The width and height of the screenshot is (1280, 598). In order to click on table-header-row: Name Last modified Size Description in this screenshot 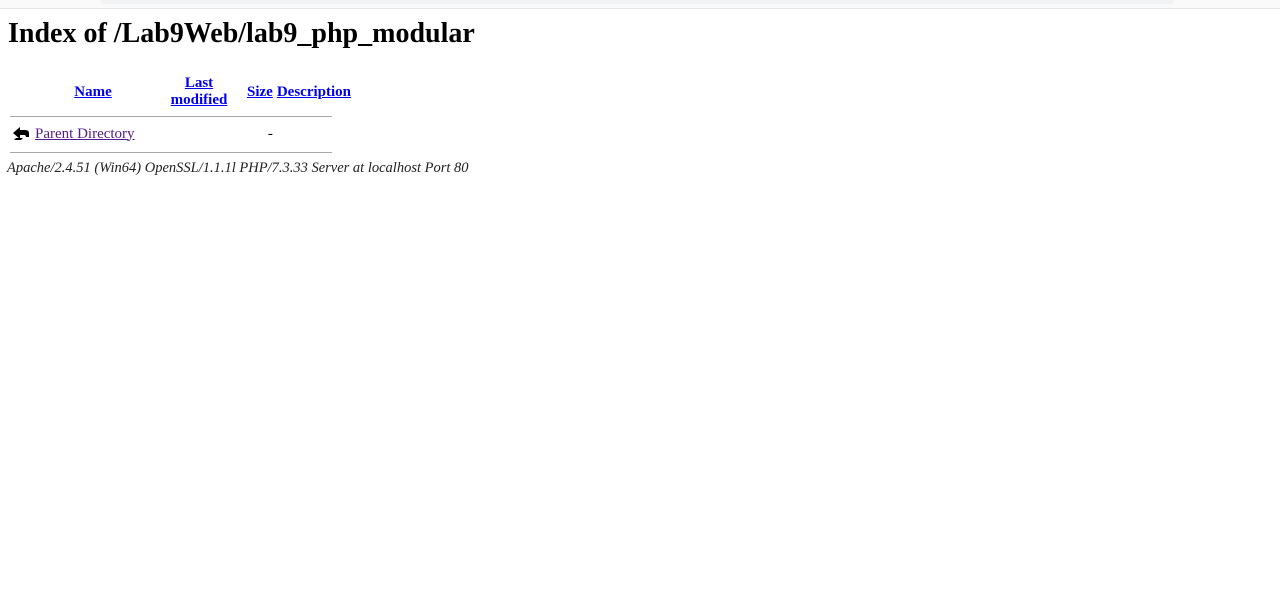, I will do `click(181, 92)`.